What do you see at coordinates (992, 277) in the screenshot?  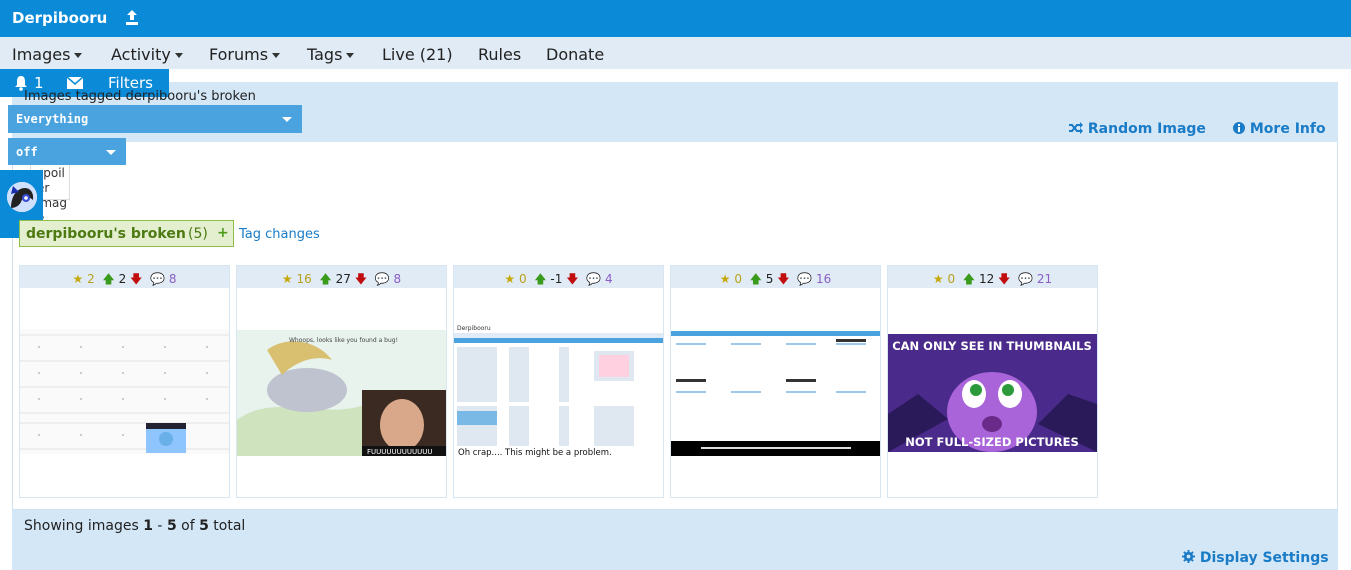 I see `card-stats: ★ 0 🡅 12 🡇 💬 21` at bounding box center [992, 277].